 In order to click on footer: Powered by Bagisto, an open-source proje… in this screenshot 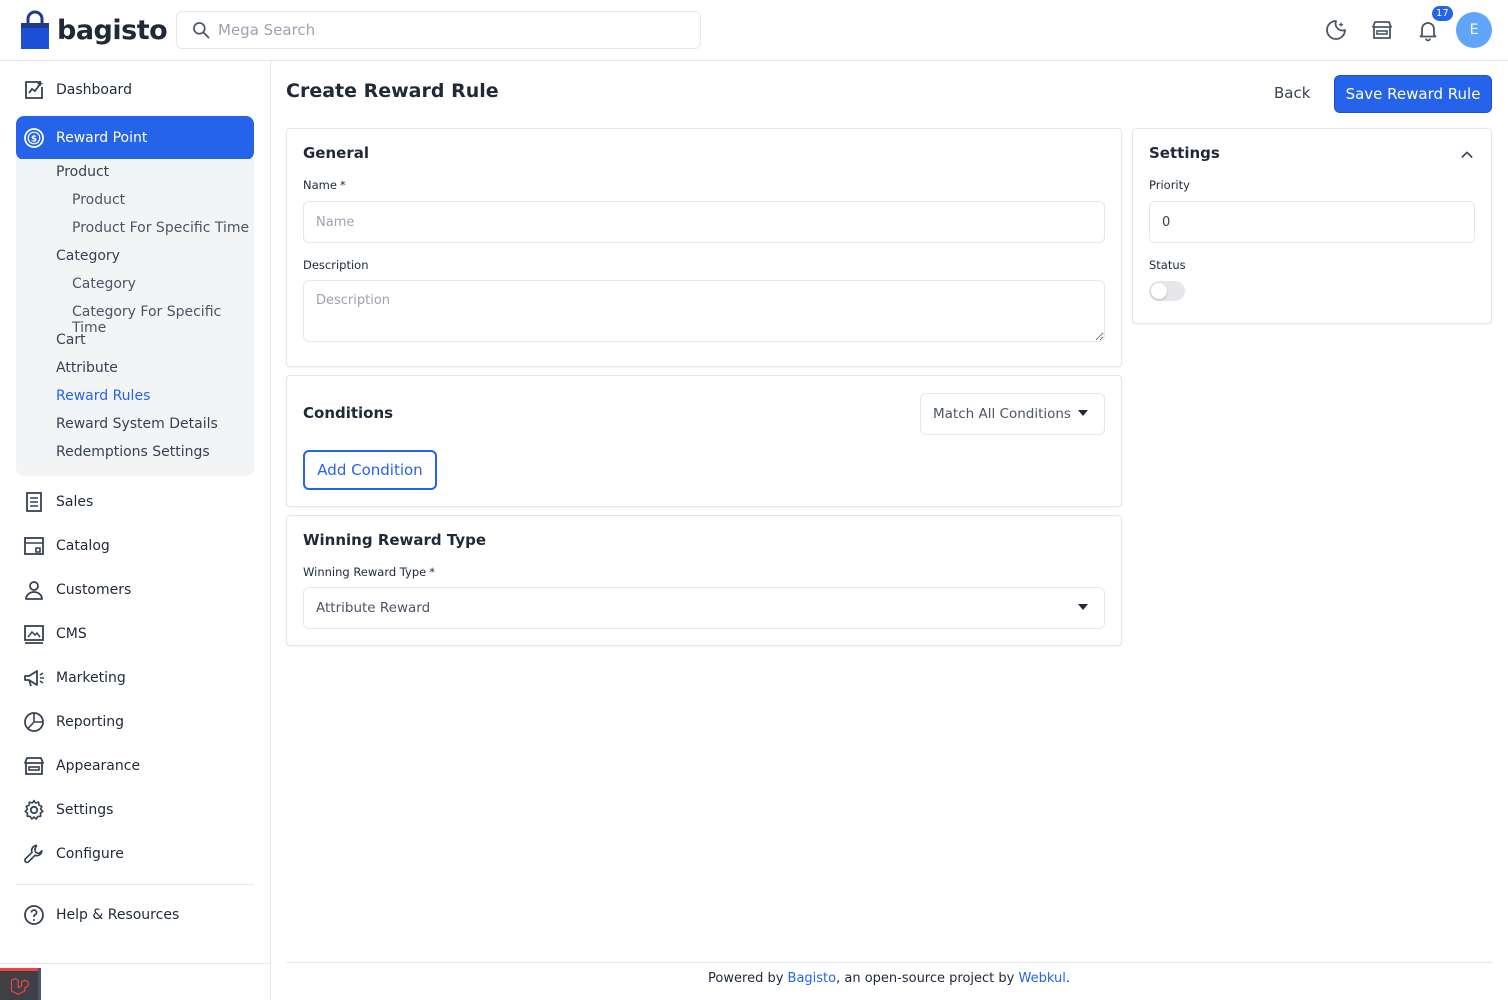, I will do `click(889, 978)`.